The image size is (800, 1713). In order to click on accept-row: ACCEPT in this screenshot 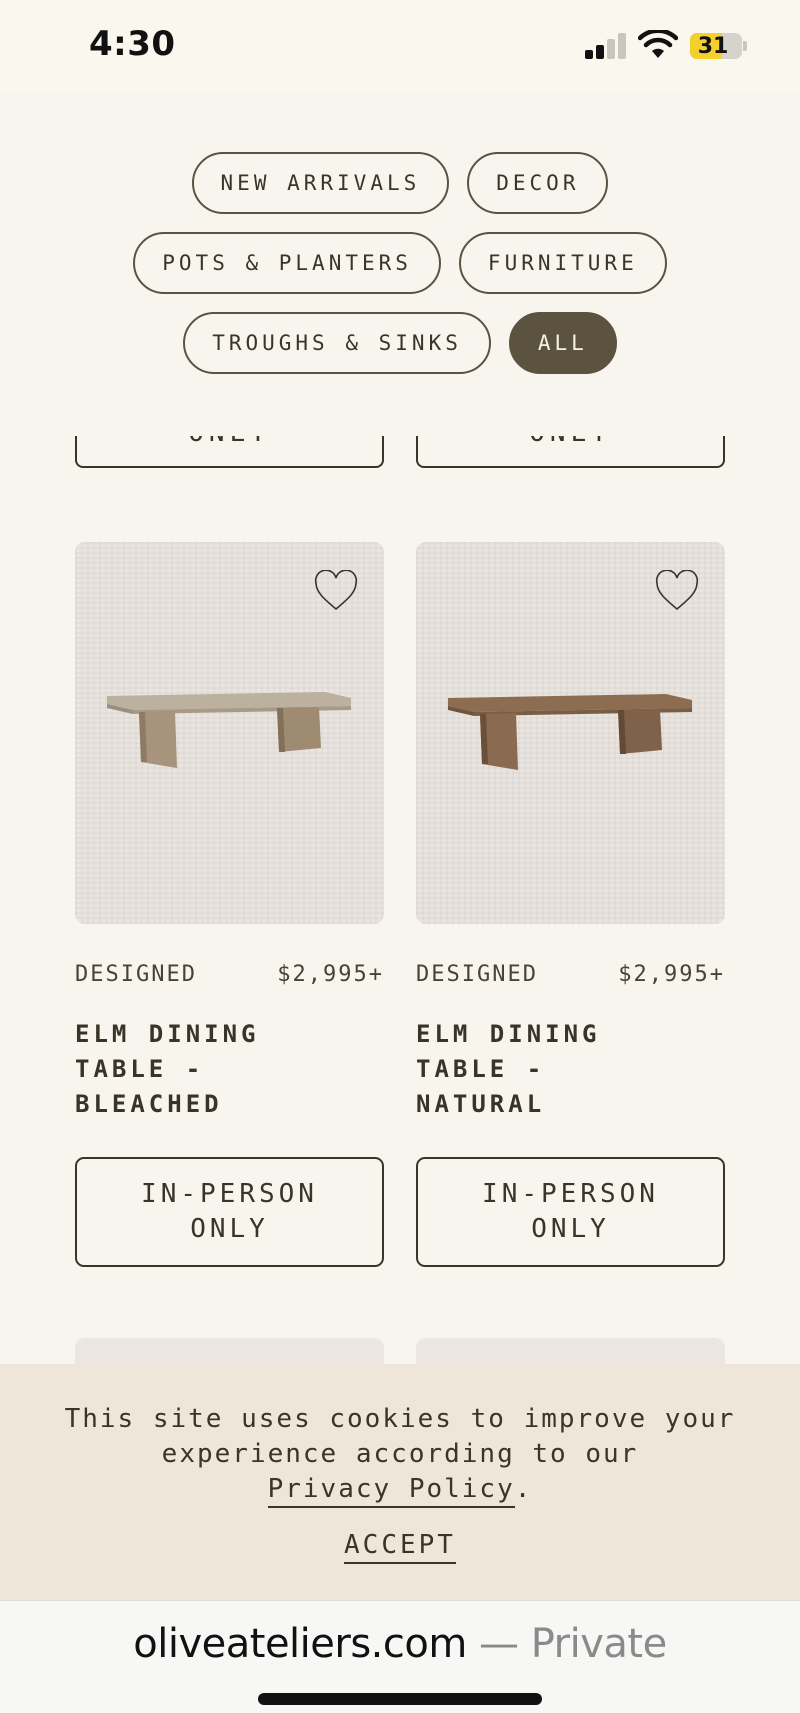, I will do `click(400, 1547)`.